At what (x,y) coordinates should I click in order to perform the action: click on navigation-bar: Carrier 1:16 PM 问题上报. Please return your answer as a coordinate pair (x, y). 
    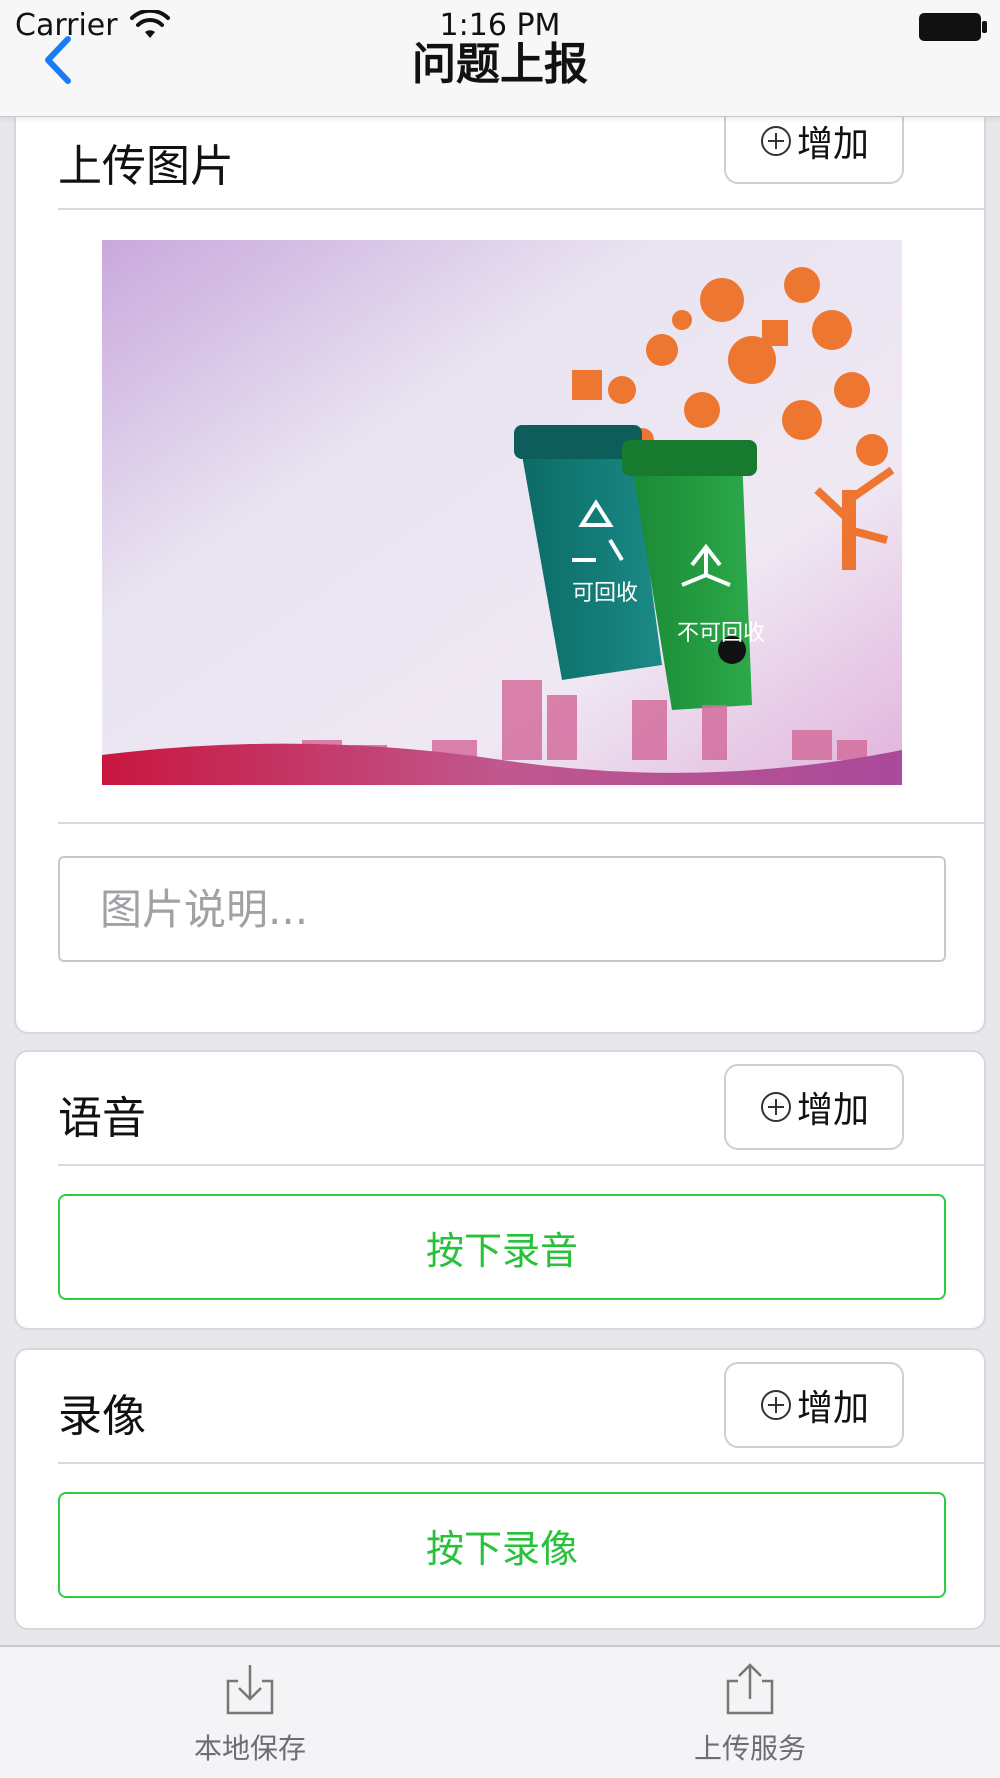
    Looking at the image, I should click on (500, 58).